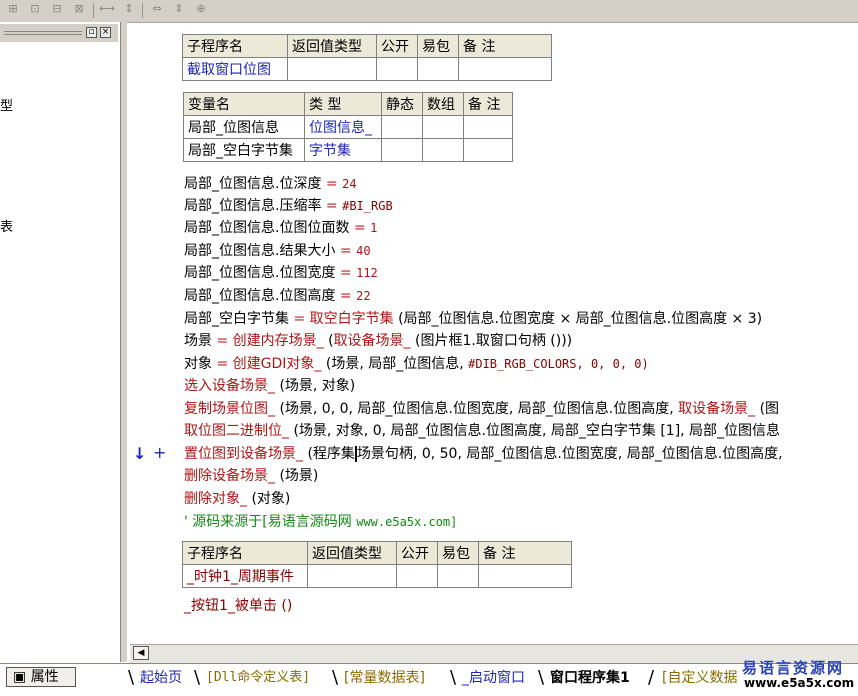 This screenshot has height=696, width=858. What do you see at coordinates (60, 342) in the screenshot?
I see `left-pane` at bounding box center [60, 342].